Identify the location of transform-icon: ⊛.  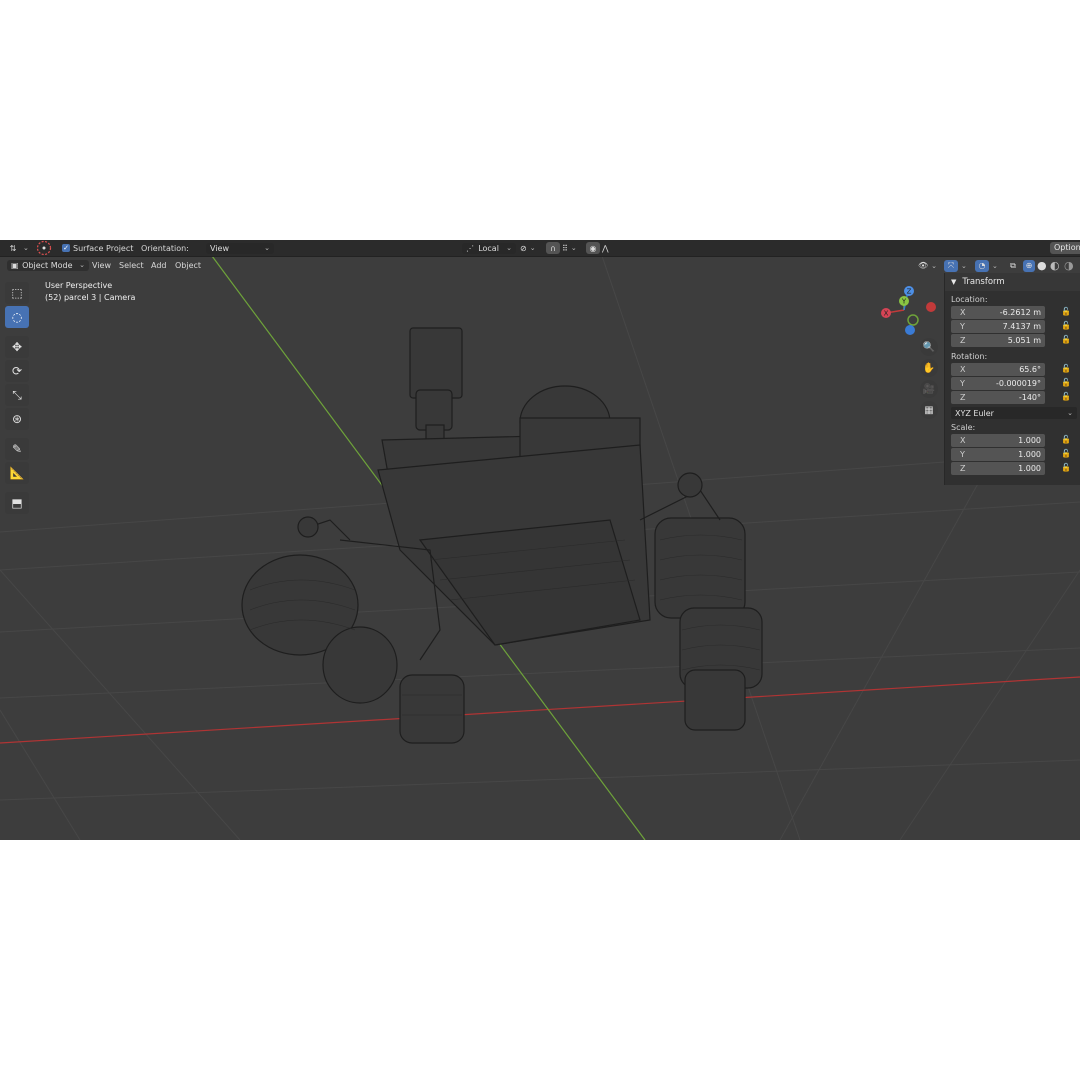
(17, 419).